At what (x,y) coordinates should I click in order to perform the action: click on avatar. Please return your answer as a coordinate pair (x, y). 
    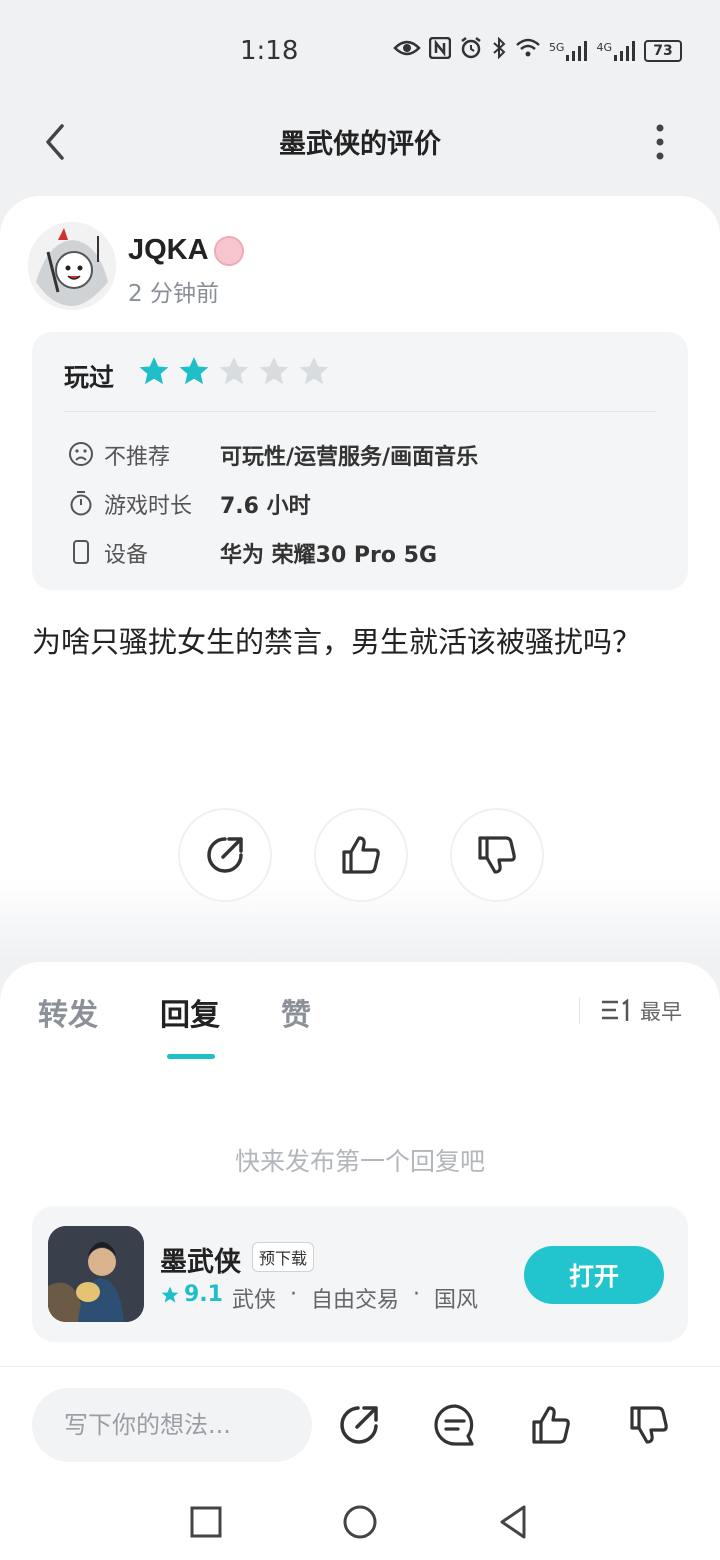
    Looking at the image, I should click on (72, 266).